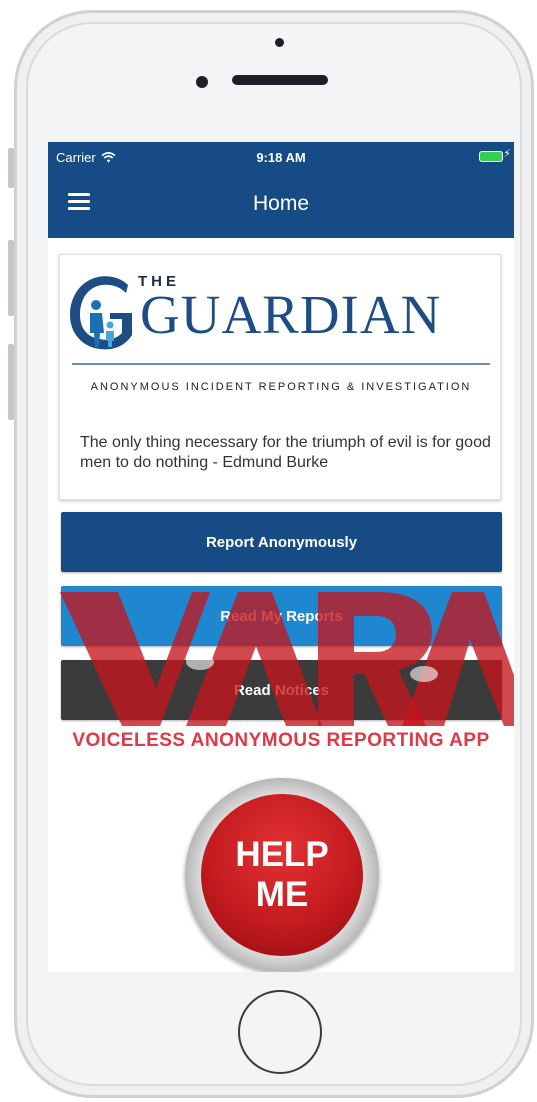  I want to click on front-camera, so click(202, 82).